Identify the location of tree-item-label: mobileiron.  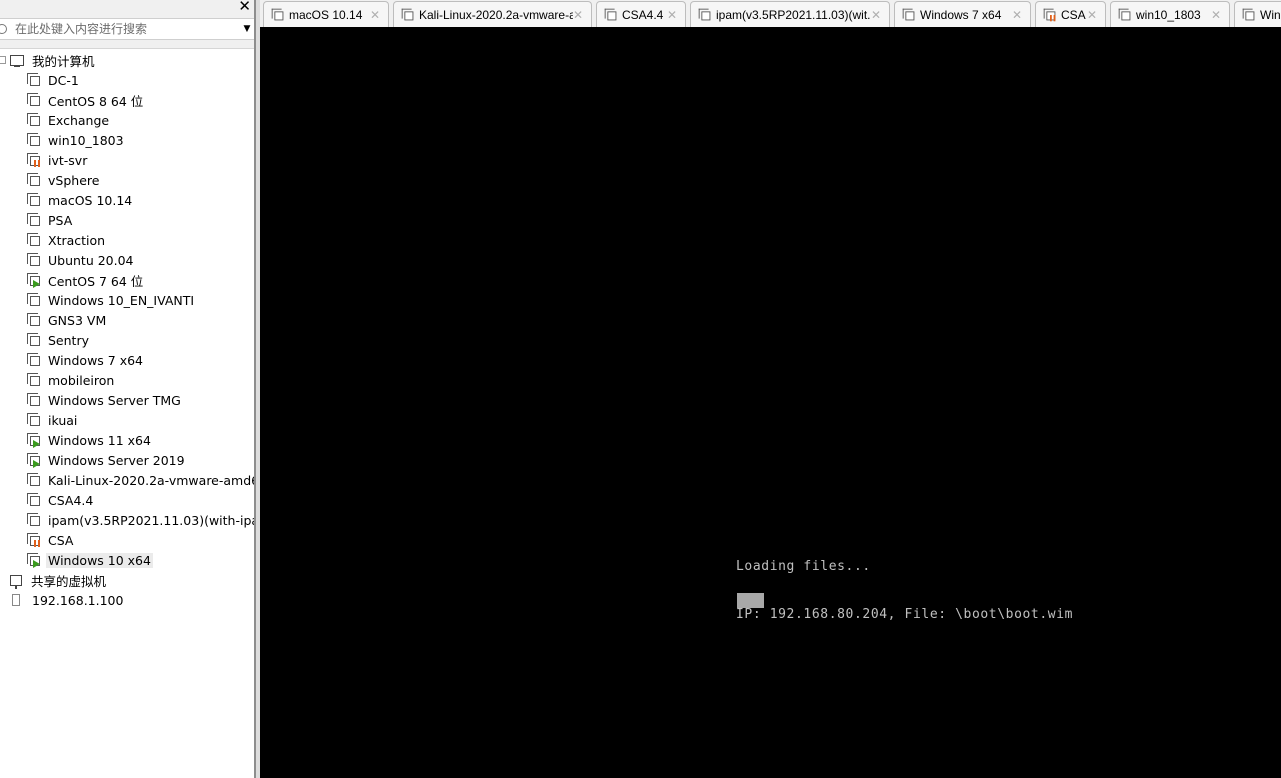
(81, 380).